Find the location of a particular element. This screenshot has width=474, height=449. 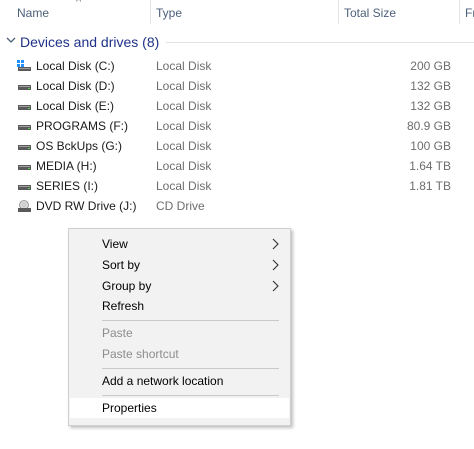

drive-name: OS BckUps (G:) is located at coordinates (79, 146).